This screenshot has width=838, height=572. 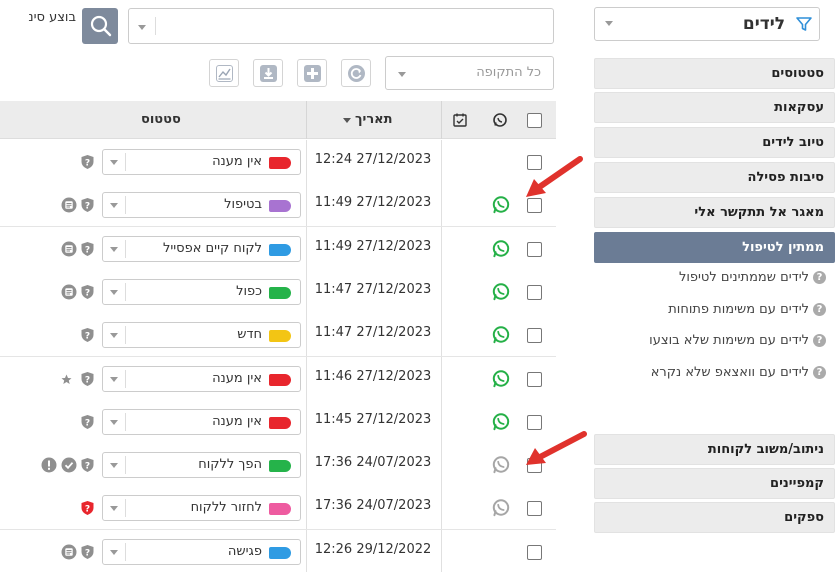 I want to click on row-date: 12:26 29/12/2022, so click(x=373, y=549).